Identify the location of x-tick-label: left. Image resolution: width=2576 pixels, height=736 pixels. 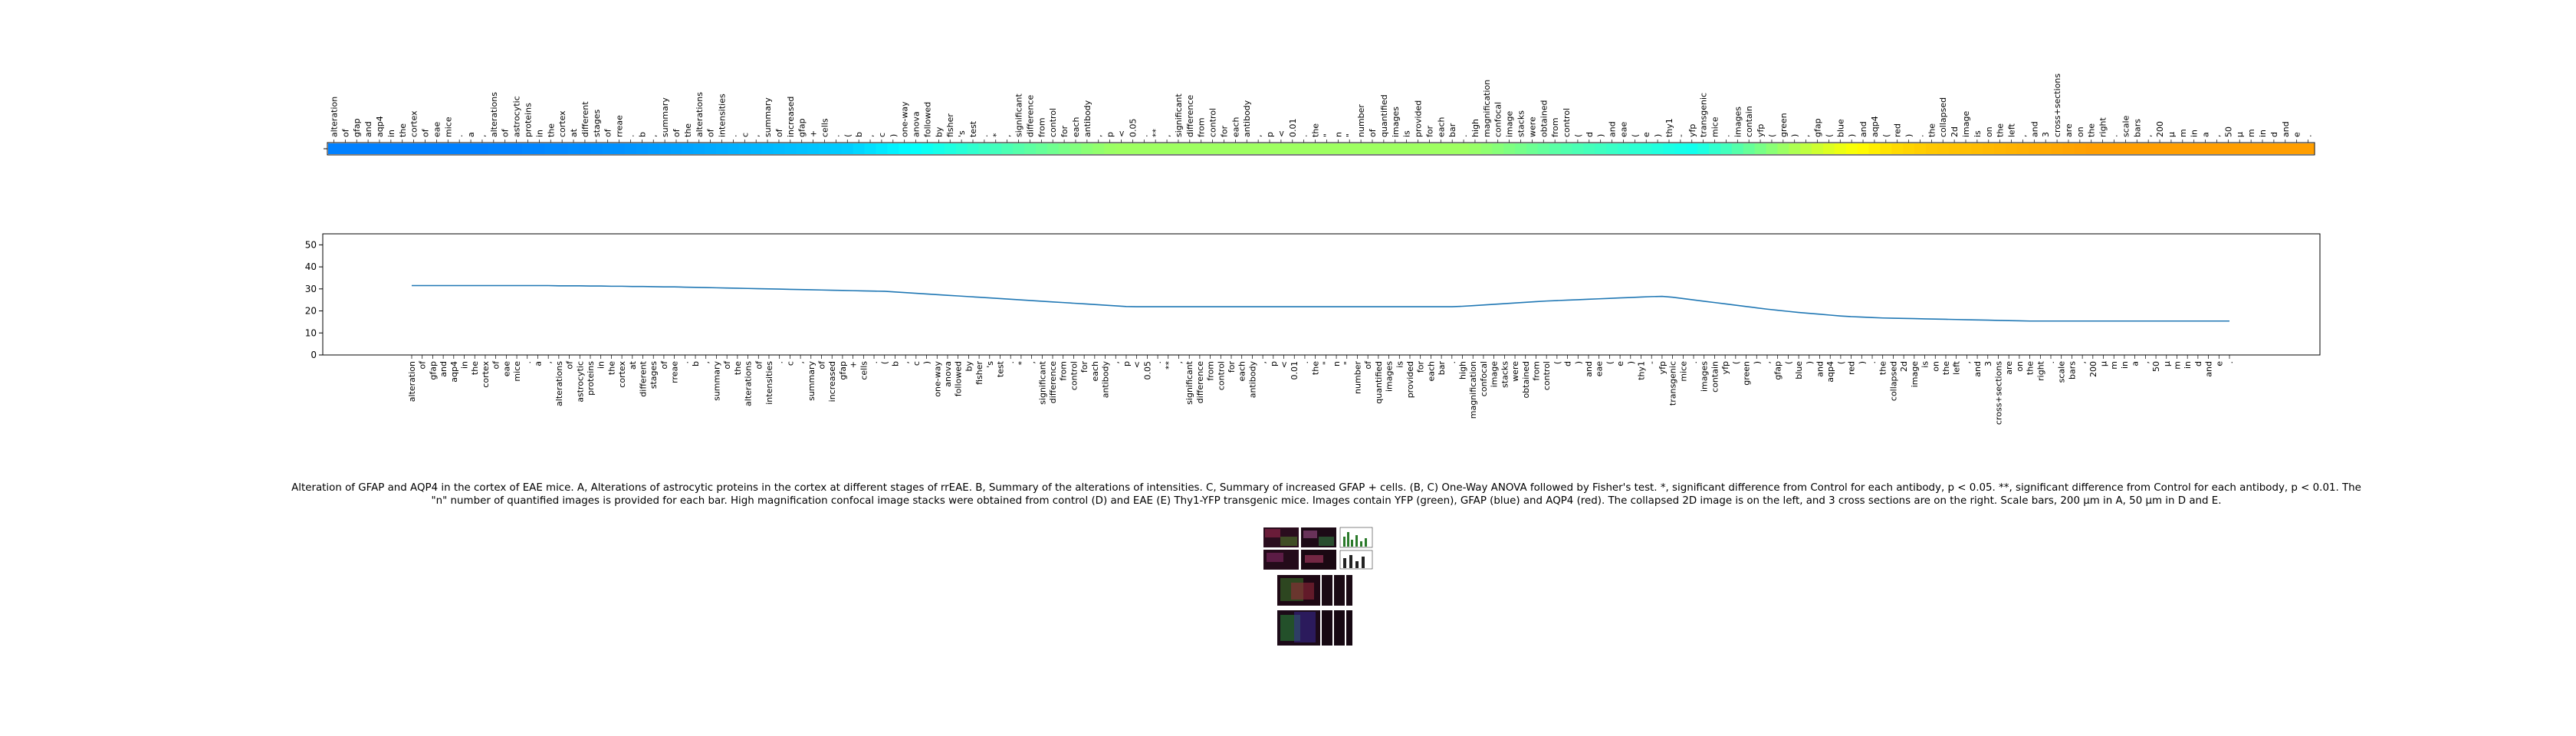
(1957, 367).